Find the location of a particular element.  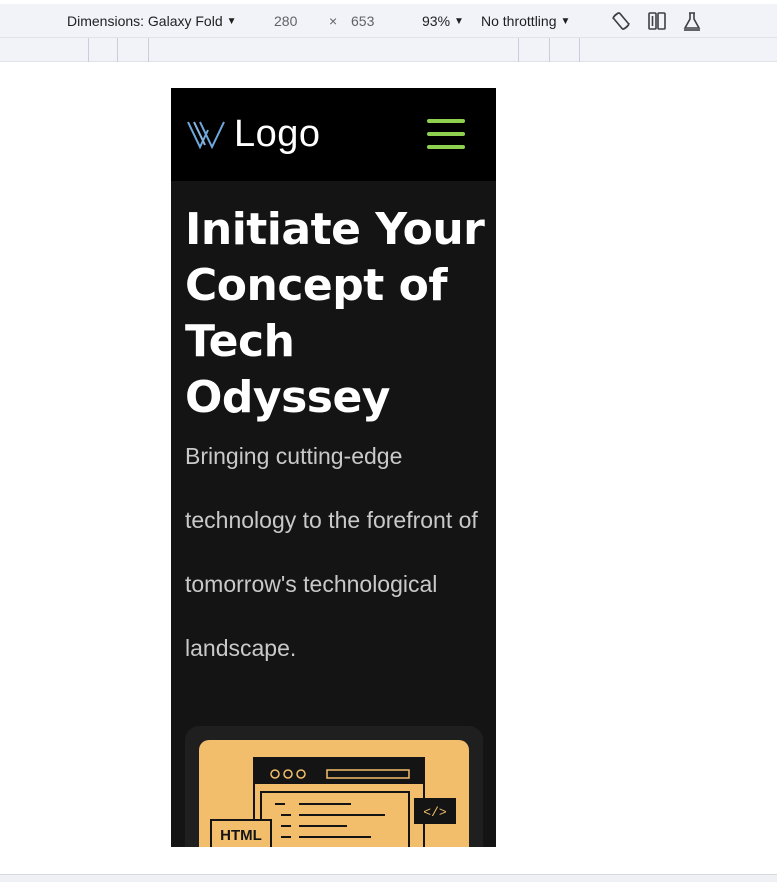

sensor-flask-icon is located at coordinates (692, 21).